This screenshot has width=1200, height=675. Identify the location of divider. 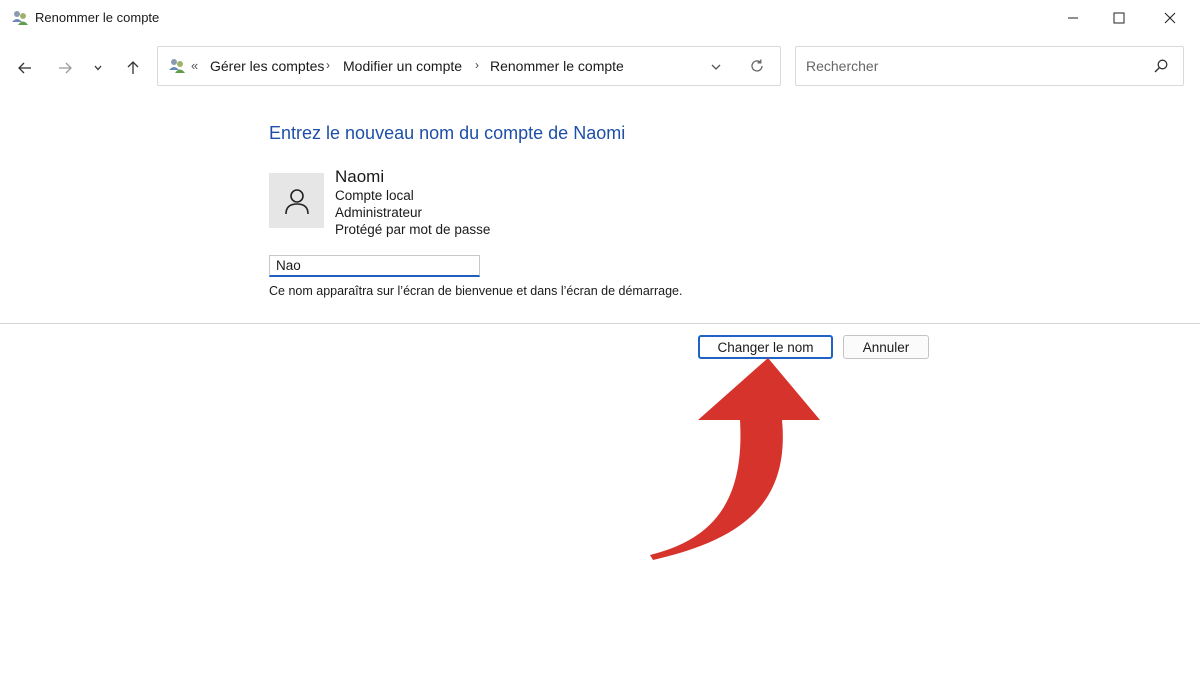
(600, 323).